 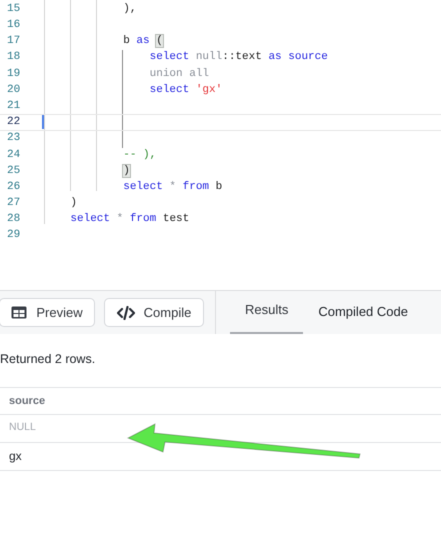 I want to click on text-cursor, so click(x=43, y=122).